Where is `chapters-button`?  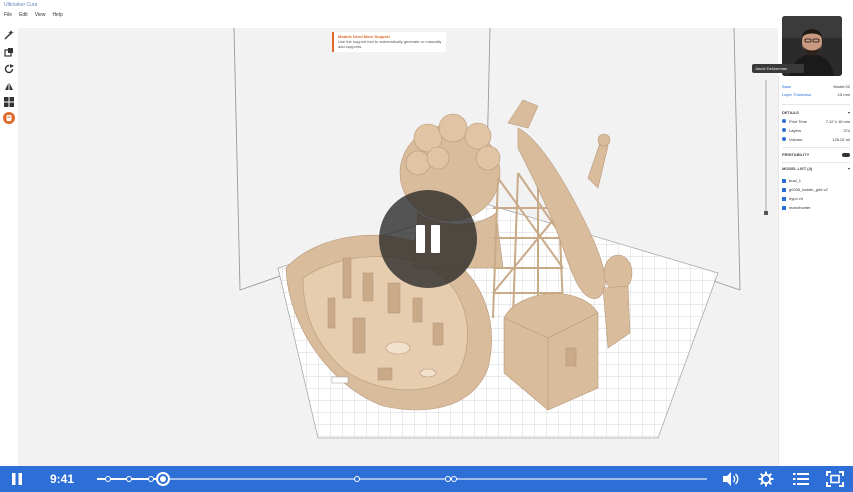 chapters-button is located at coordinates (801, 479).